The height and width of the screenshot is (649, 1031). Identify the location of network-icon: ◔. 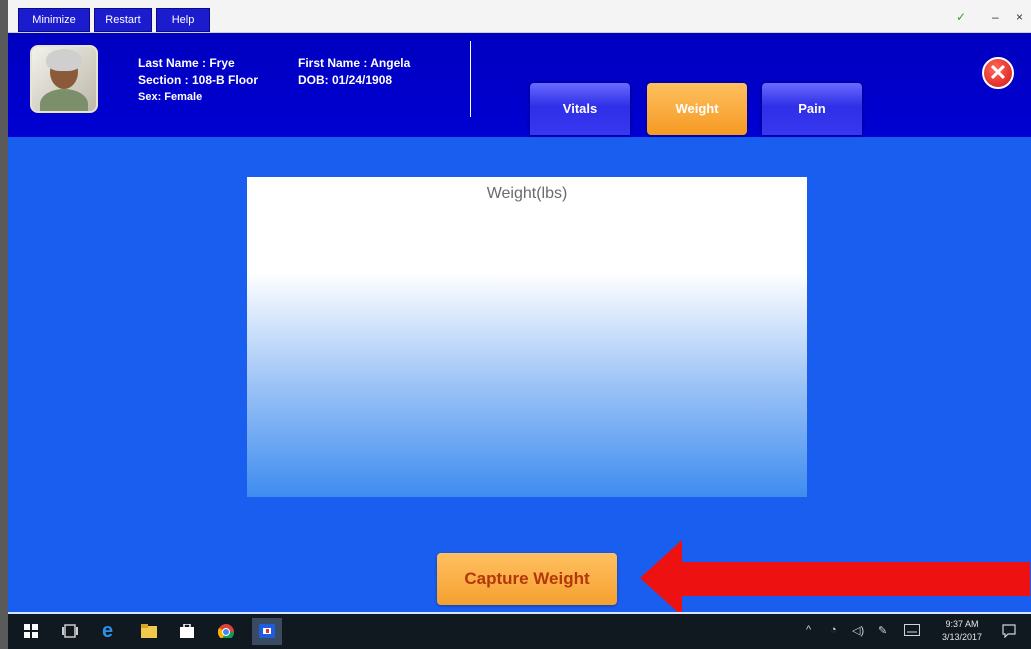
(833, 630).